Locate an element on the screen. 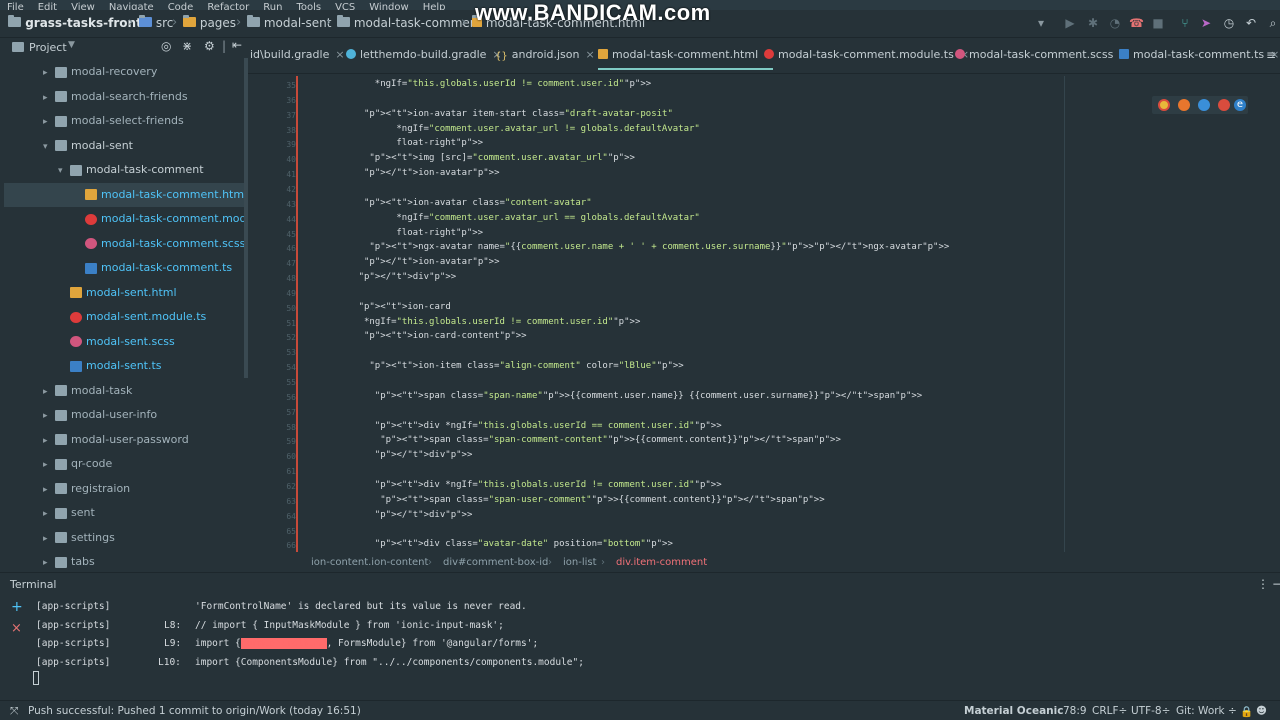 This screenshot has height=720, width=1280. tree-item-settings: ▸ settings is located at coordinates (126, 538).